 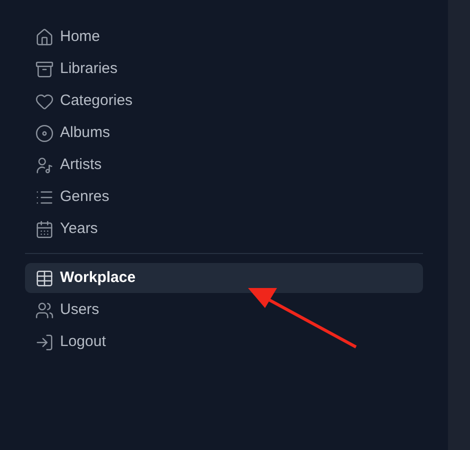 I want to click on disc-icon, so click(x=44, y=133).